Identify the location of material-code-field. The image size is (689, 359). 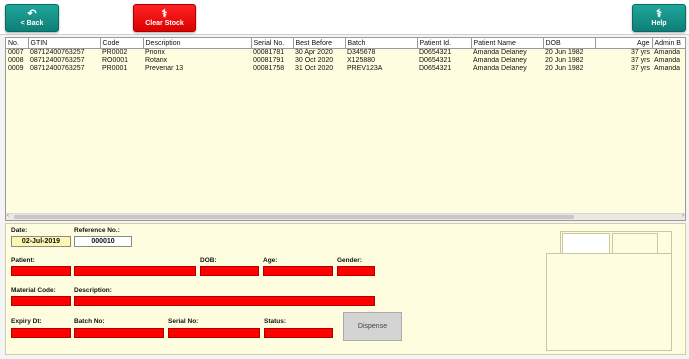
(41, 301).